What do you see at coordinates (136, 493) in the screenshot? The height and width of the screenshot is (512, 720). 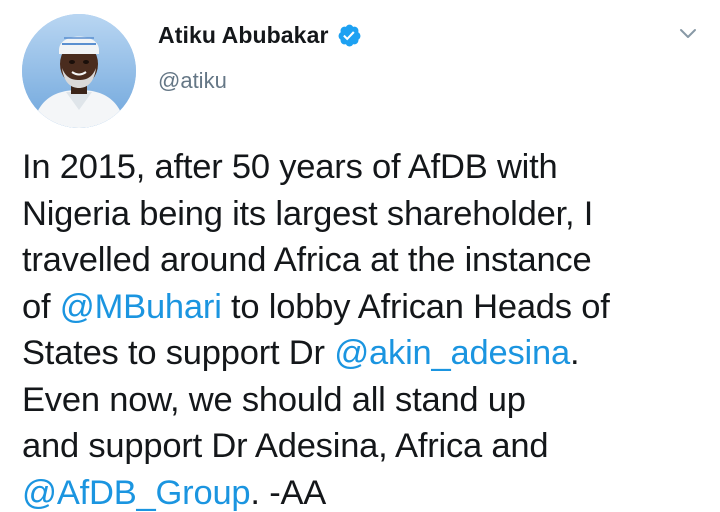 I see `mention-link: @AfDB_Group` at bounding box center [136, 493].